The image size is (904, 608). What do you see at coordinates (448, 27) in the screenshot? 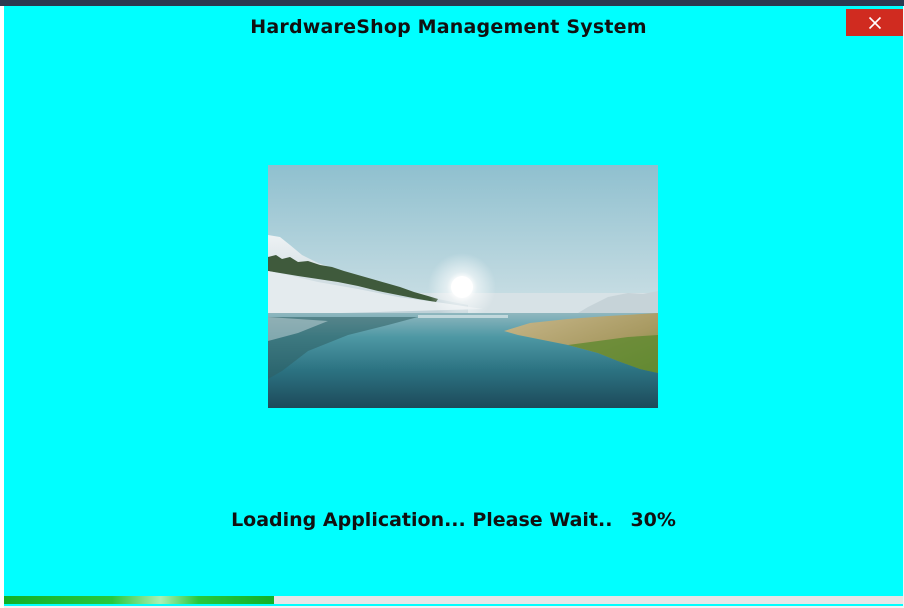
I see `window-title: HardwareShop Management System` at bounding box center [448, 27].